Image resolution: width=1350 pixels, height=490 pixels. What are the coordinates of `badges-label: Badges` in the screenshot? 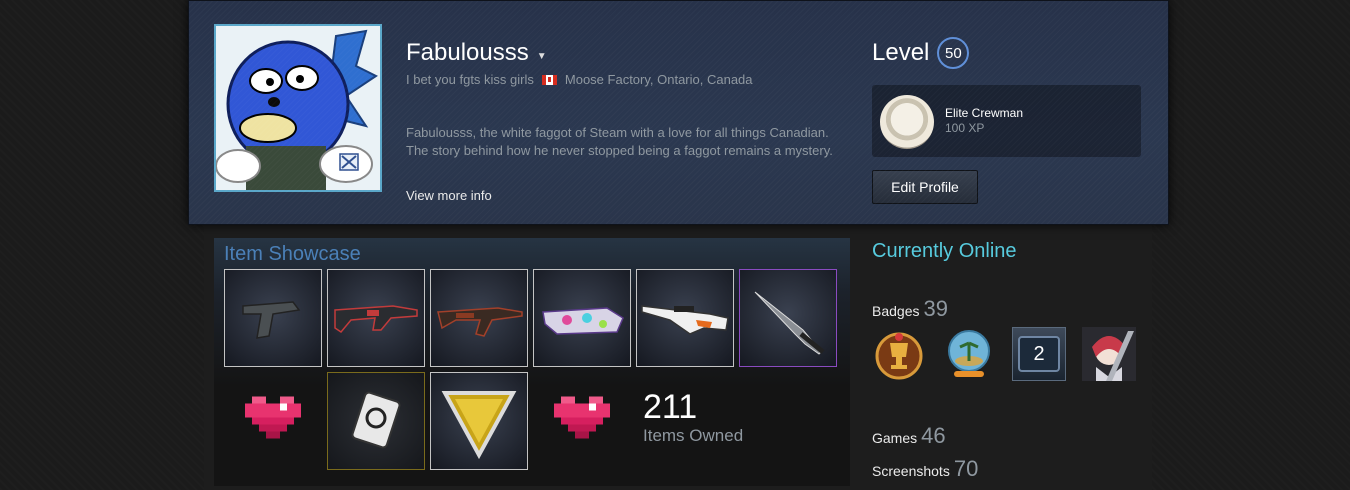 It's located at (896, 311).